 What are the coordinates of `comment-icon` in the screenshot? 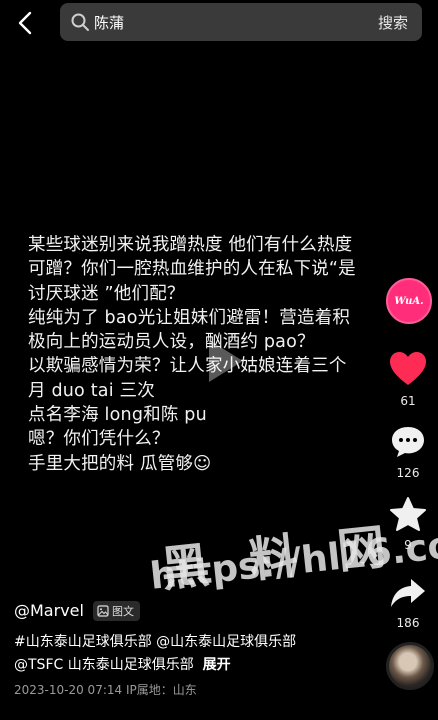 It's located at (408, 442).